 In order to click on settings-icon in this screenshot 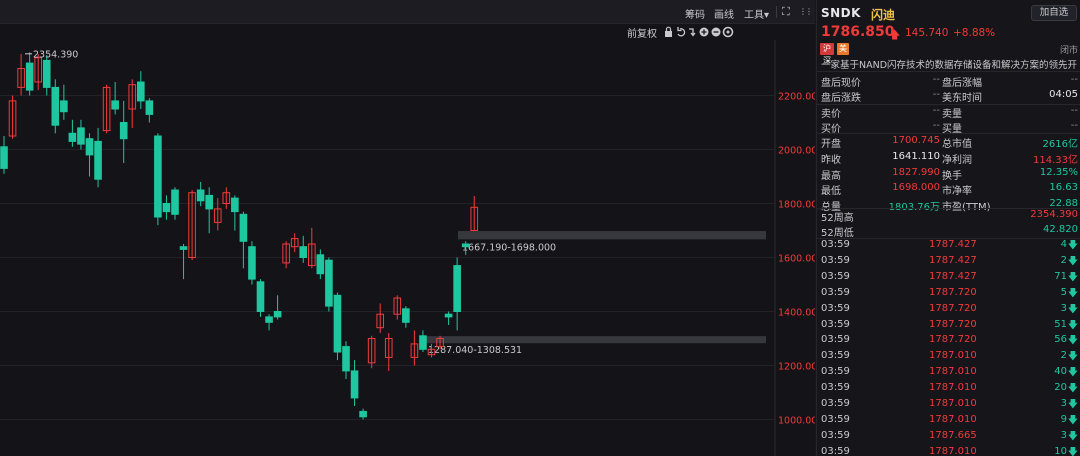, I will do `click(728, 32)`.